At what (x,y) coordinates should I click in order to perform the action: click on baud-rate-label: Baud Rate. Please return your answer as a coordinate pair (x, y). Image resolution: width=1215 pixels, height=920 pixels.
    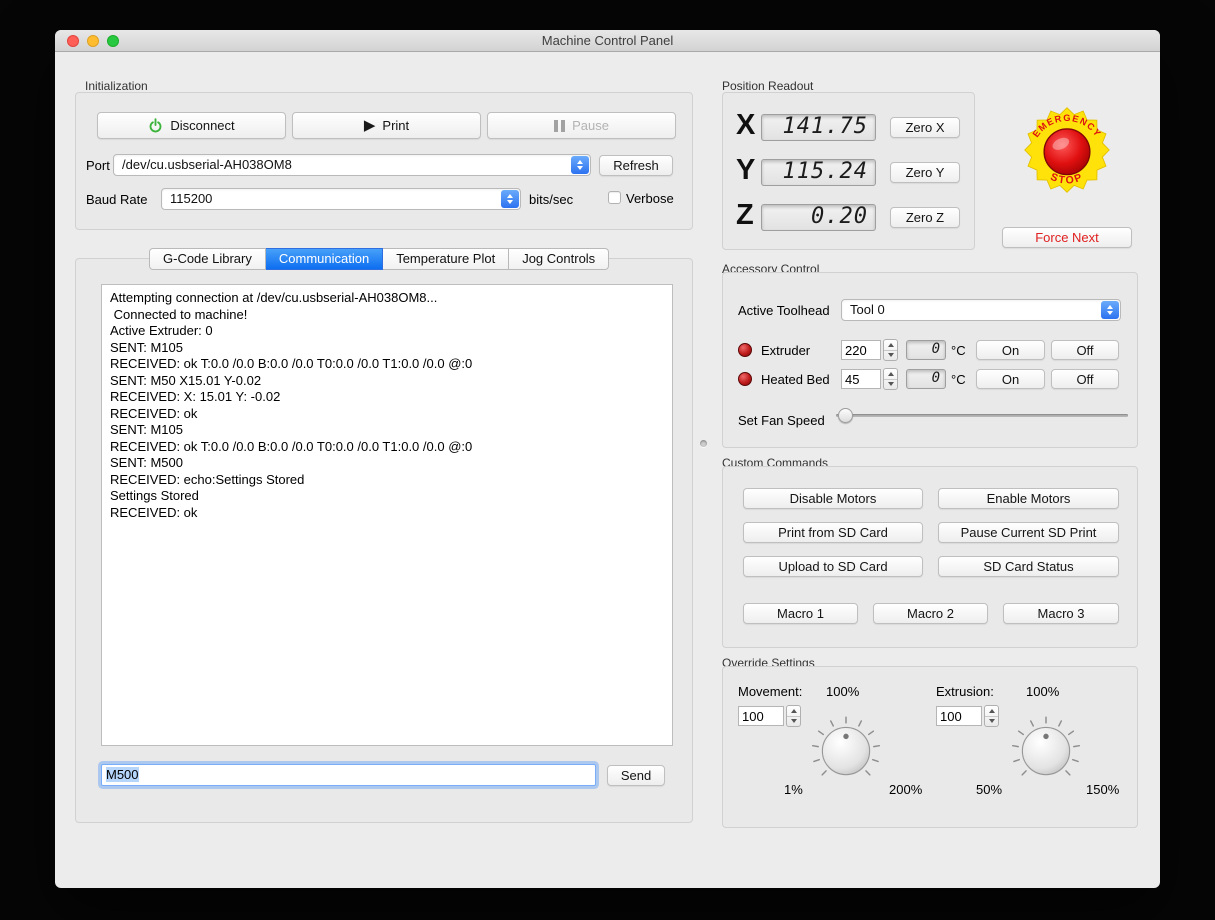
    Looking at the image, I should click on (117, 199).